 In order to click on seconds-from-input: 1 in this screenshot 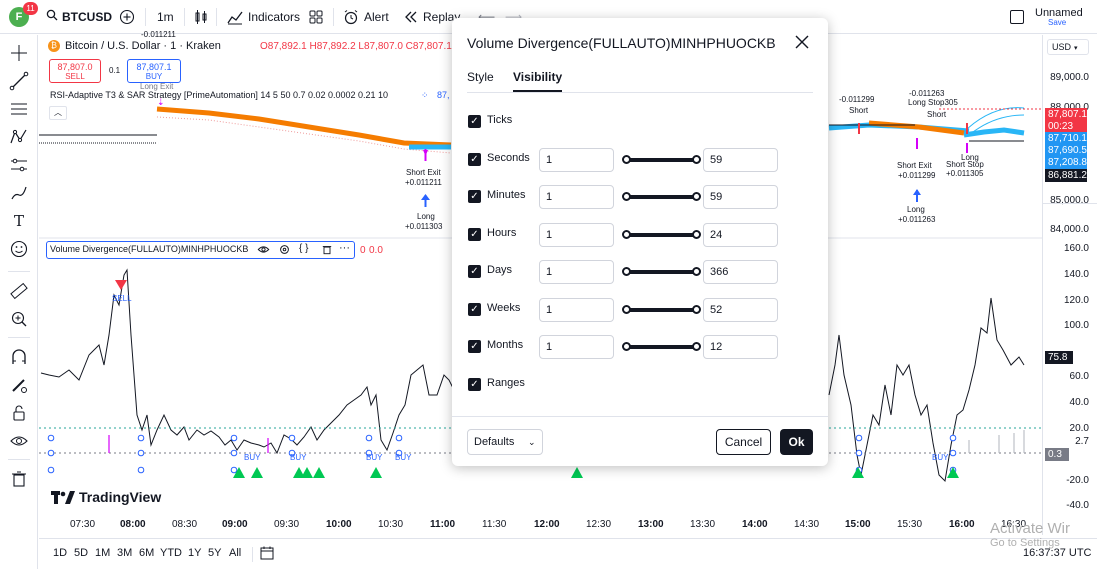, I will do `click(576, 160)`.